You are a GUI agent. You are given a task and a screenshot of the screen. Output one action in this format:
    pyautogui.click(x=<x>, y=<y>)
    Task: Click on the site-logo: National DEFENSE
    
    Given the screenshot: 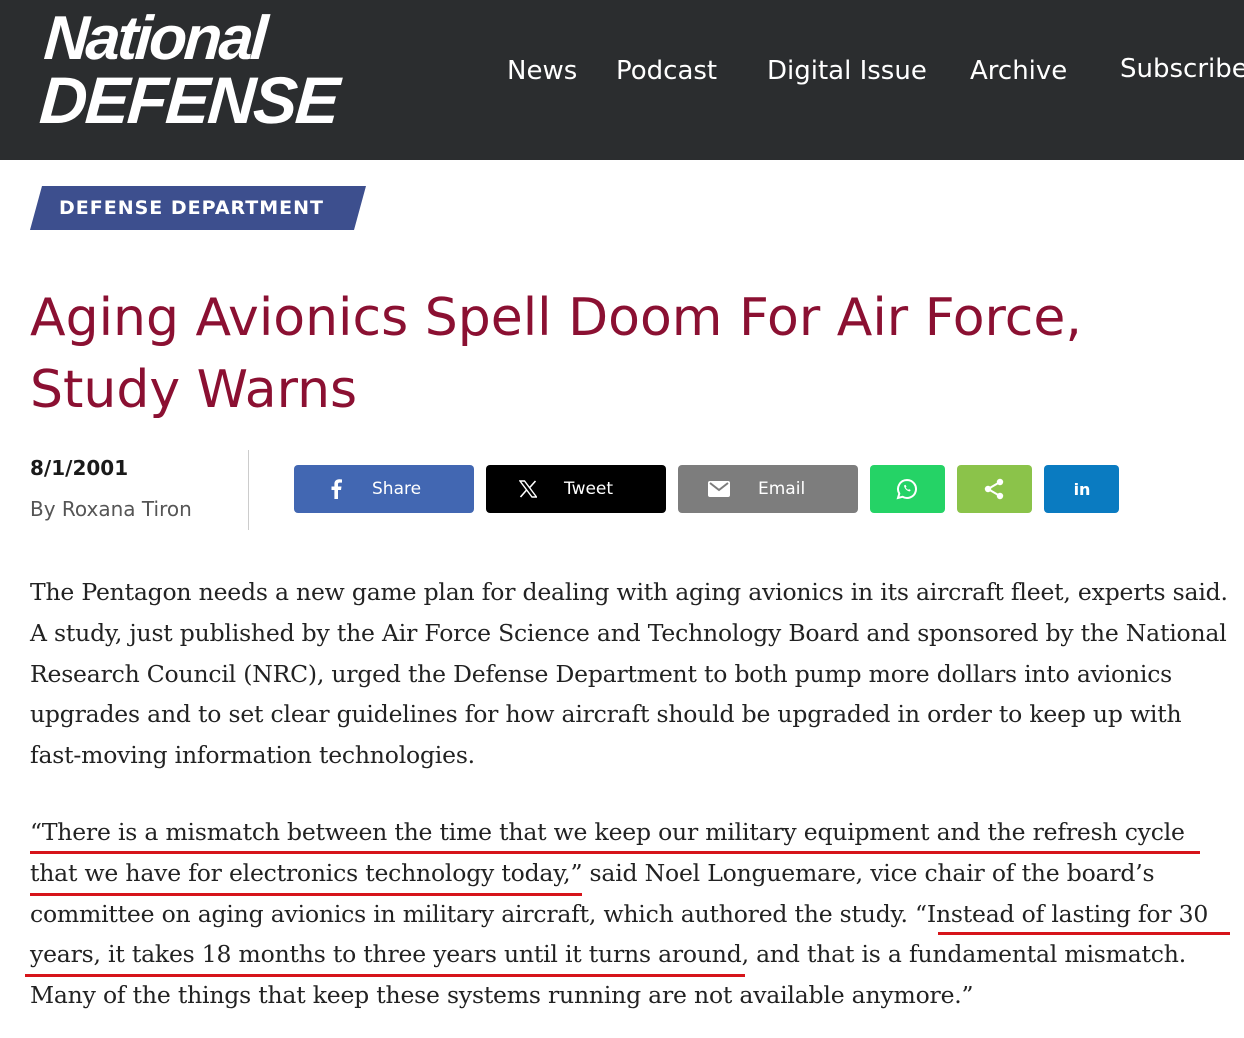 What is the action you would take?
    pyautogui.click(x=190, y=70)
    